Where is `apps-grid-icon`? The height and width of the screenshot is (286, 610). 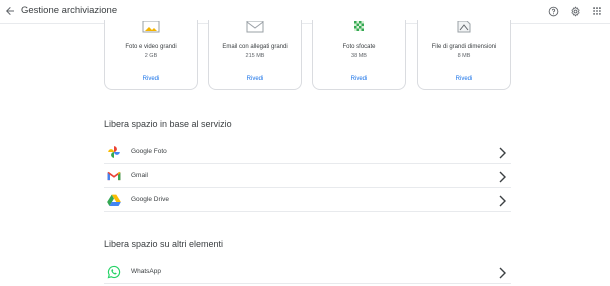
apps-grid-icon is located at coordinates (597, 11).